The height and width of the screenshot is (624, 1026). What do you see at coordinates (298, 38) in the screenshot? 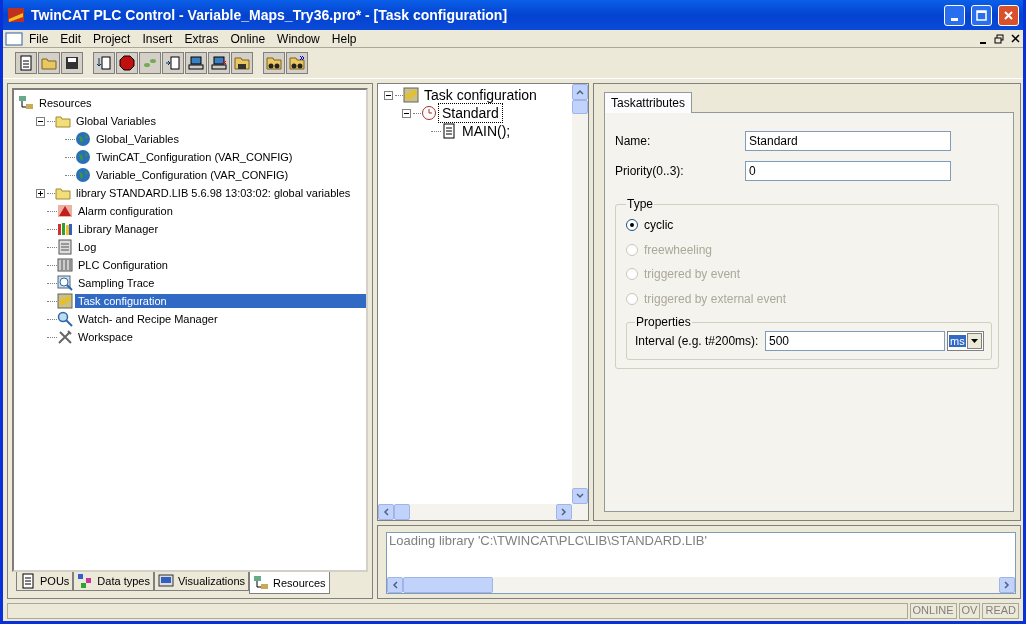
I see `menu-item: Window` at bounding box center [298, 38].